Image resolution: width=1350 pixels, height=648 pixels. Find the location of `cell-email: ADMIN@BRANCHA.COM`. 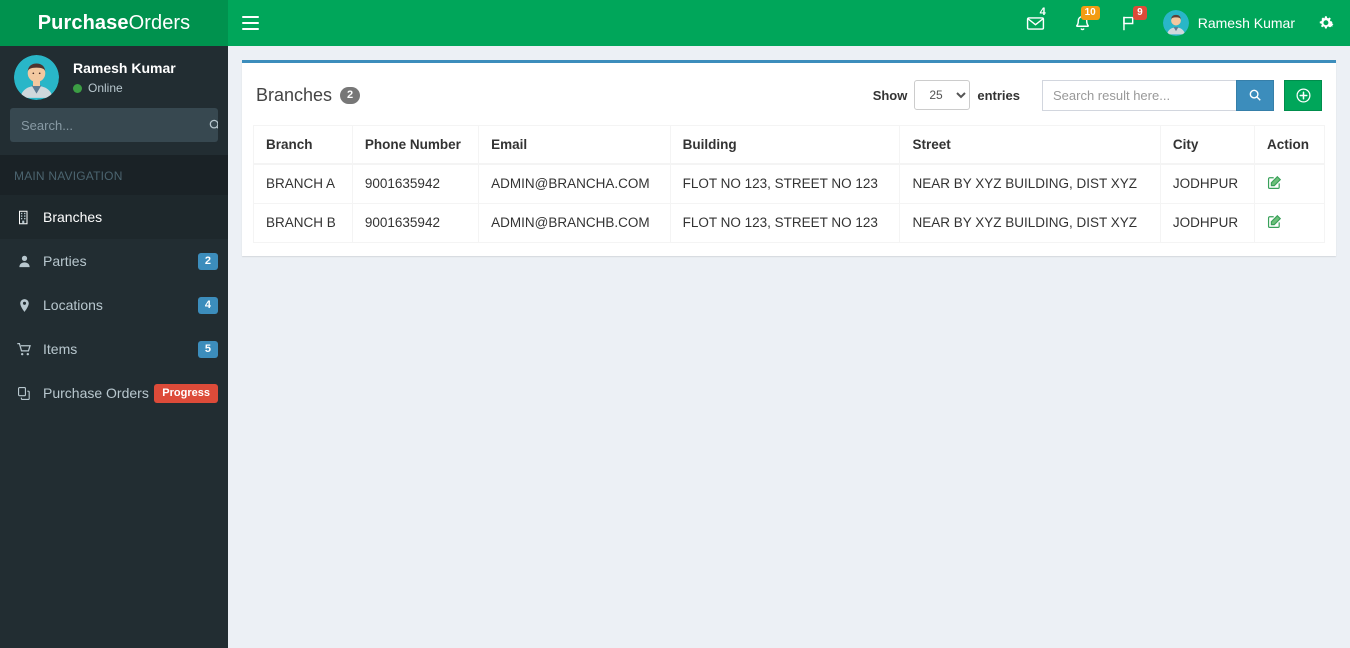

cell-email: ADMIN@BRANCHA.COM is located at coordinates (574, 183).